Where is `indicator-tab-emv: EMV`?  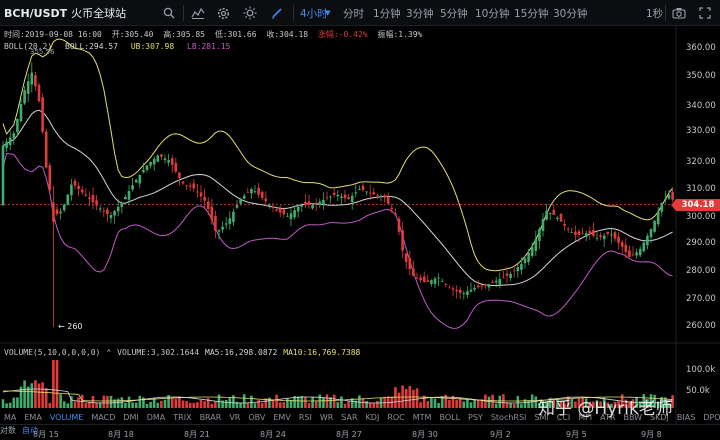
indicator-tab-emv: EMV is located at coordinates (281, 417).